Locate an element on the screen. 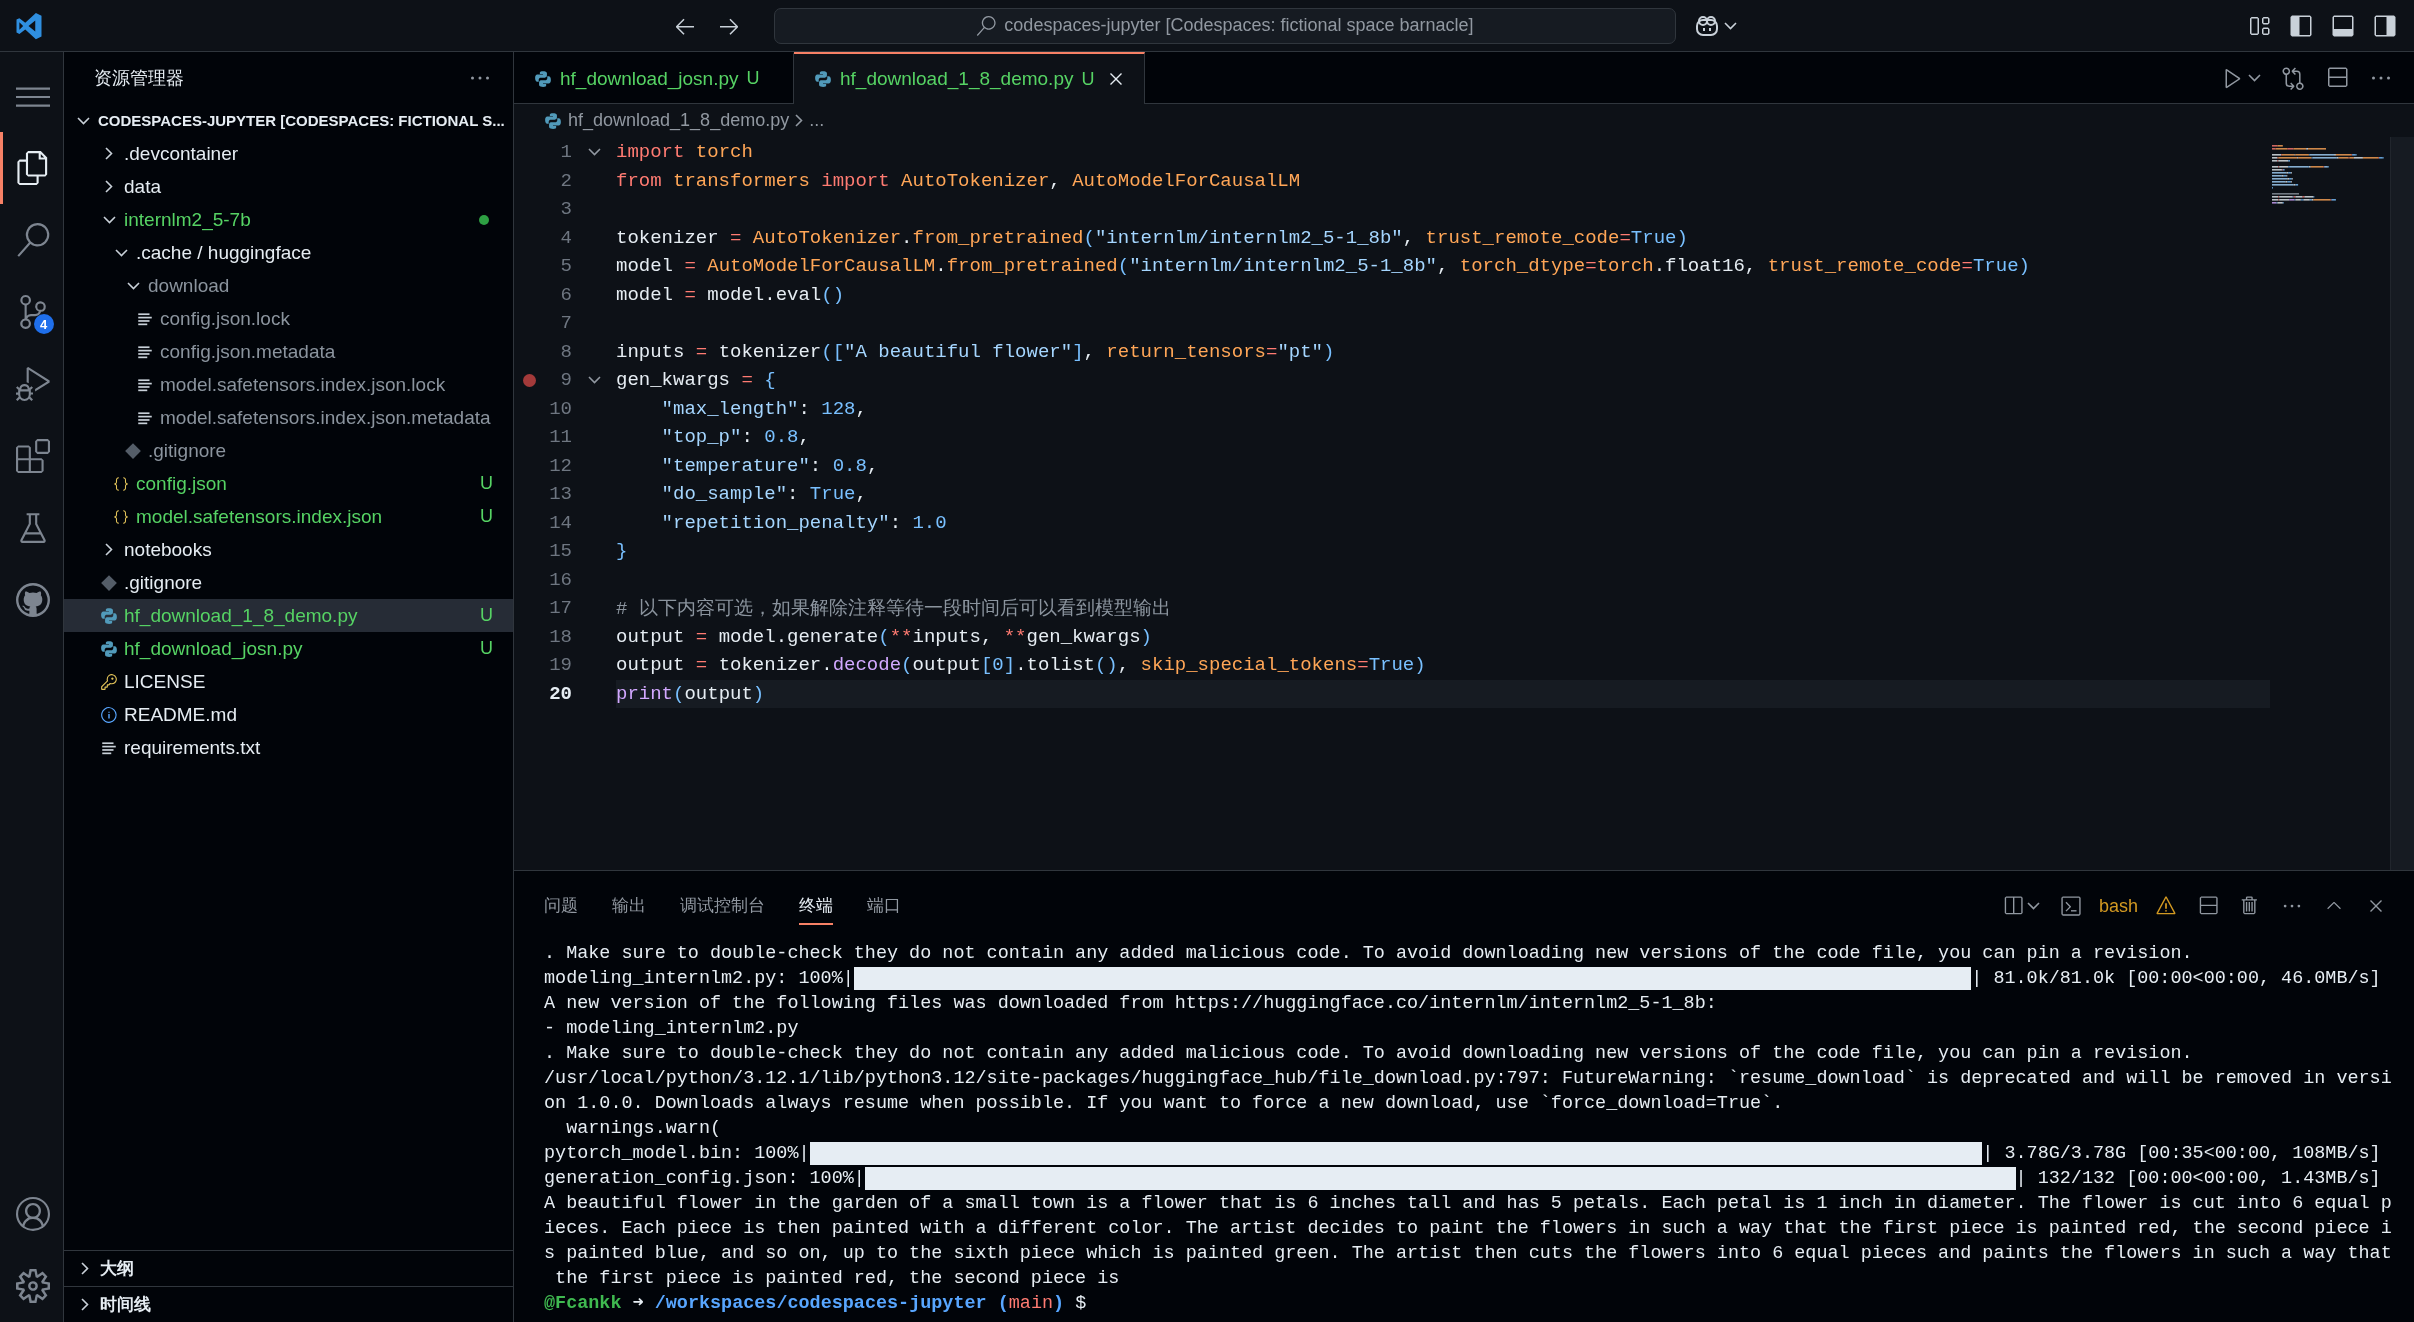 The width and height of the screenshot is (2414, 1322). breadcrumb-item: hf_download_1_8_demo.py is located at coordinates (679, 120).